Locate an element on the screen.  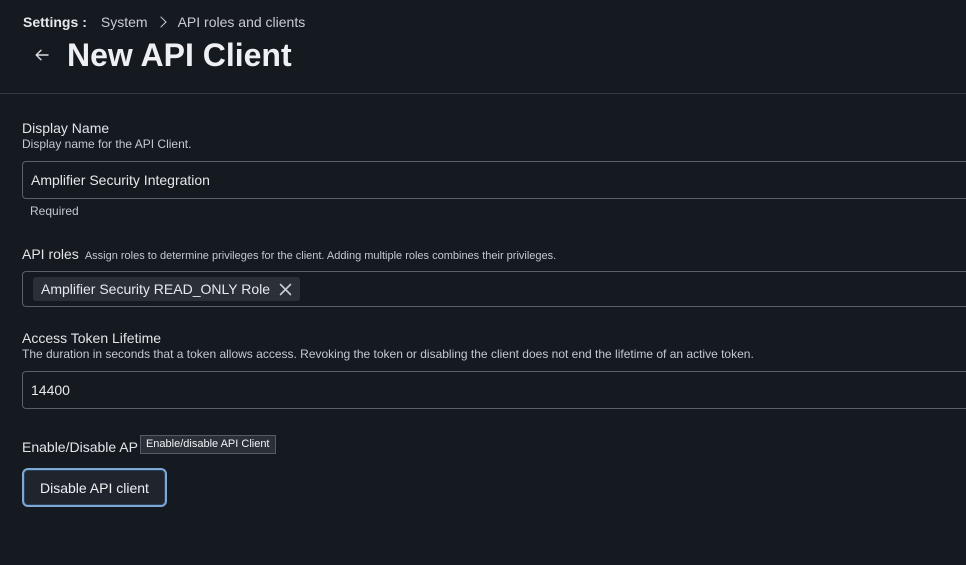
enable-disable-label: Enable/Disable AP is located at coordinates (80, 447).